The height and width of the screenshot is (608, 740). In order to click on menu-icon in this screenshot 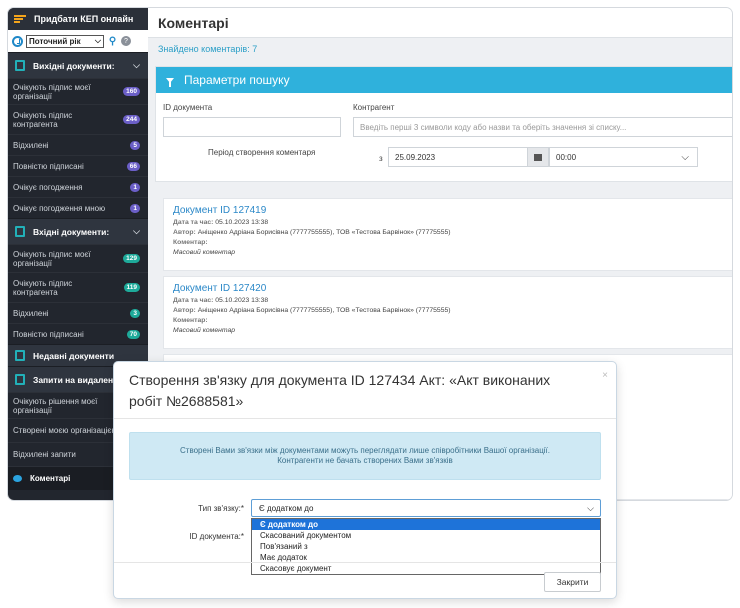, I will do `click(20, 19)`.